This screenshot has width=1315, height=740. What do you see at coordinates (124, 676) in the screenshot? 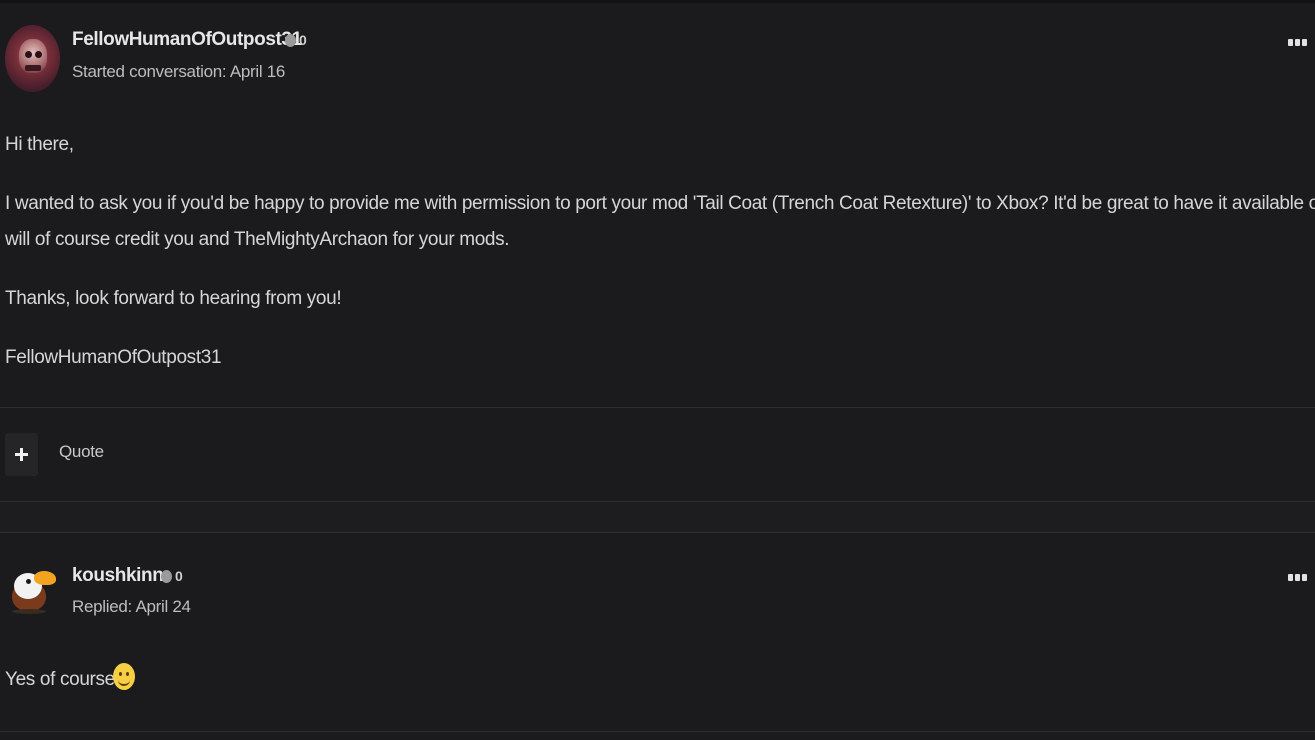
I see `smiley-emoji-icon` at bounding box center [124, 676].